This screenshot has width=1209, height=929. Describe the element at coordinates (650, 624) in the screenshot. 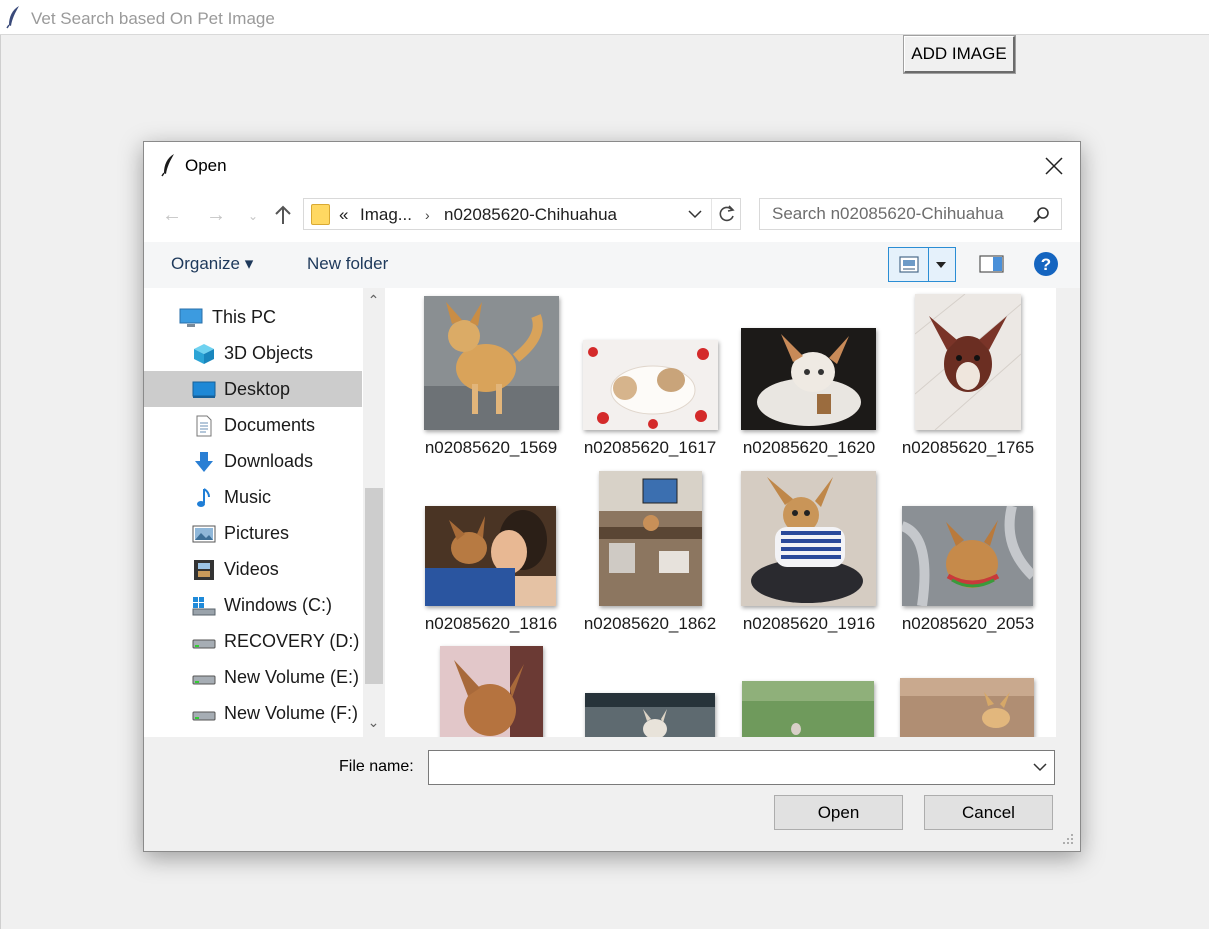

I see `file-name: n02085620_1862` at that location.